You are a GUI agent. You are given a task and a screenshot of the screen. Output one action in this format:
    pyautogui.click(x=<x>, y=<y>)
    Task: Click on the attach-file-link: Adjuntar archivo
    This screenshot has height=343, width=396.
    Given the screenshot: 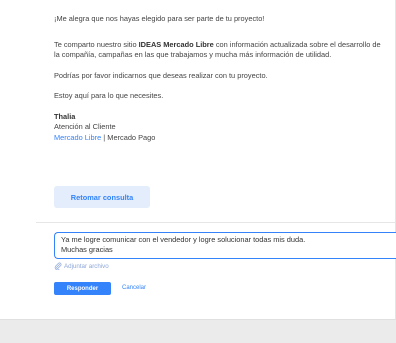 What is the action you would take?
    pyautogui.click(x=81, y=266)
    